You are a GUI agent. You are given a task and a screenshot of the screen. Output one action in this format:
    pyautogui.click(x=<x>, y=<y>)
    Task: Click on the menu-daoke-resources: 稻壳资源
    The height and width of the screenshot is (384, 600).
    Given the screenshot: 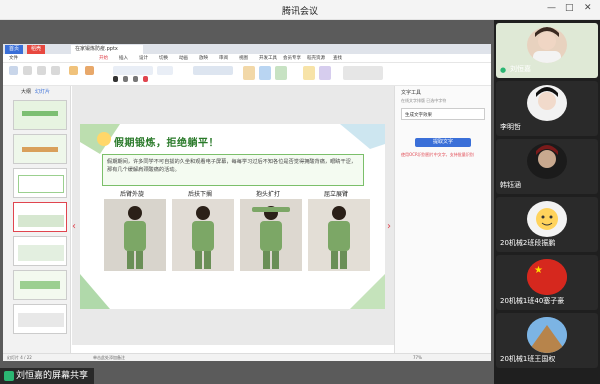 What is the action you would take?
    pyautogui.click(x=316, y=58)
    